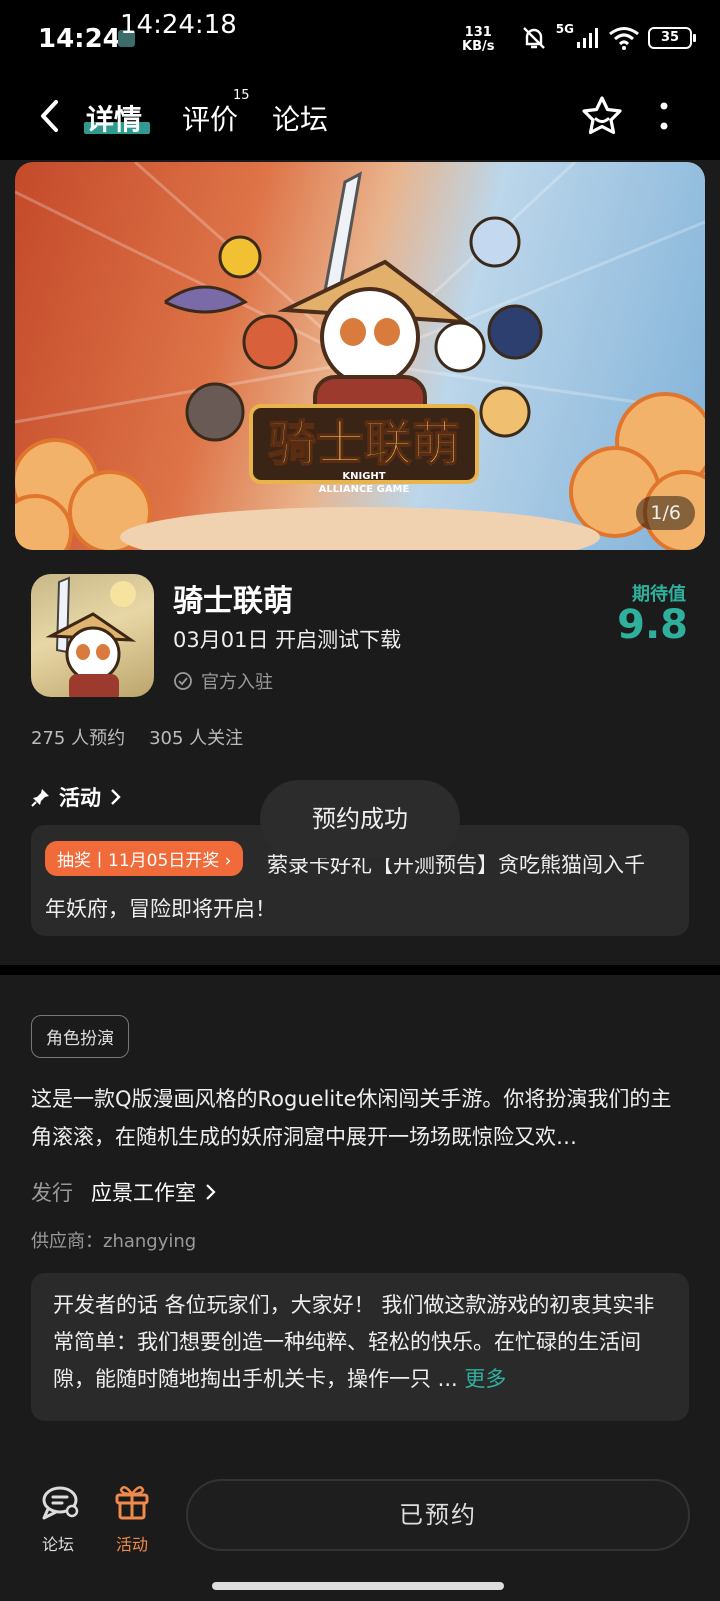  What do you see at coordinates (602, 116) in the screenshot?
I see `favorite-star-icon` at bounding box center [602, 116].